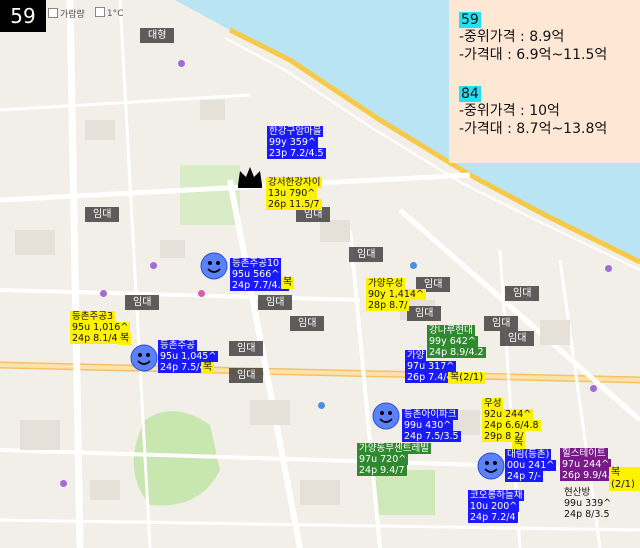  I want to click on apartment-label: 가양동부센트레빌 97u 720^ 24p 9.4/7, so click(394, 459).